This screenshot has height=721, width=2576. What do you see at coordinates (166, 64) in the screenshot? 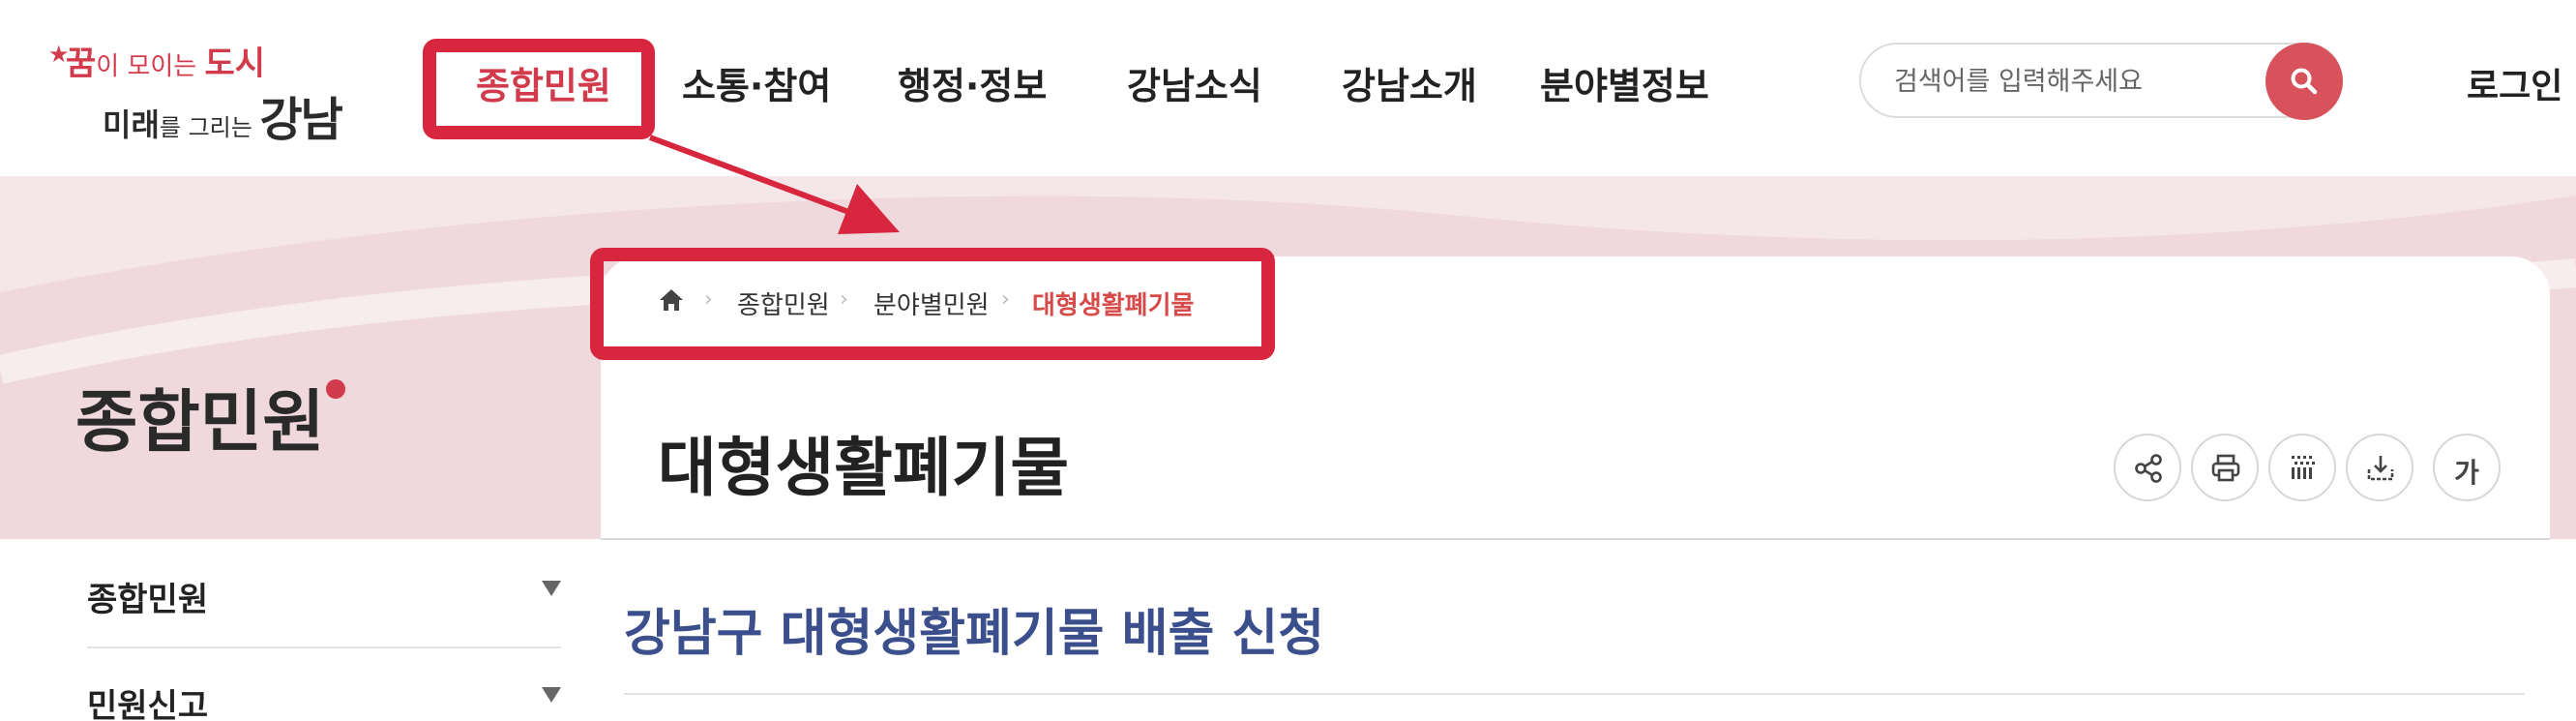
I see `logo-line-1: 꿈이 모이는 도시` at bounding box center [166, 64].